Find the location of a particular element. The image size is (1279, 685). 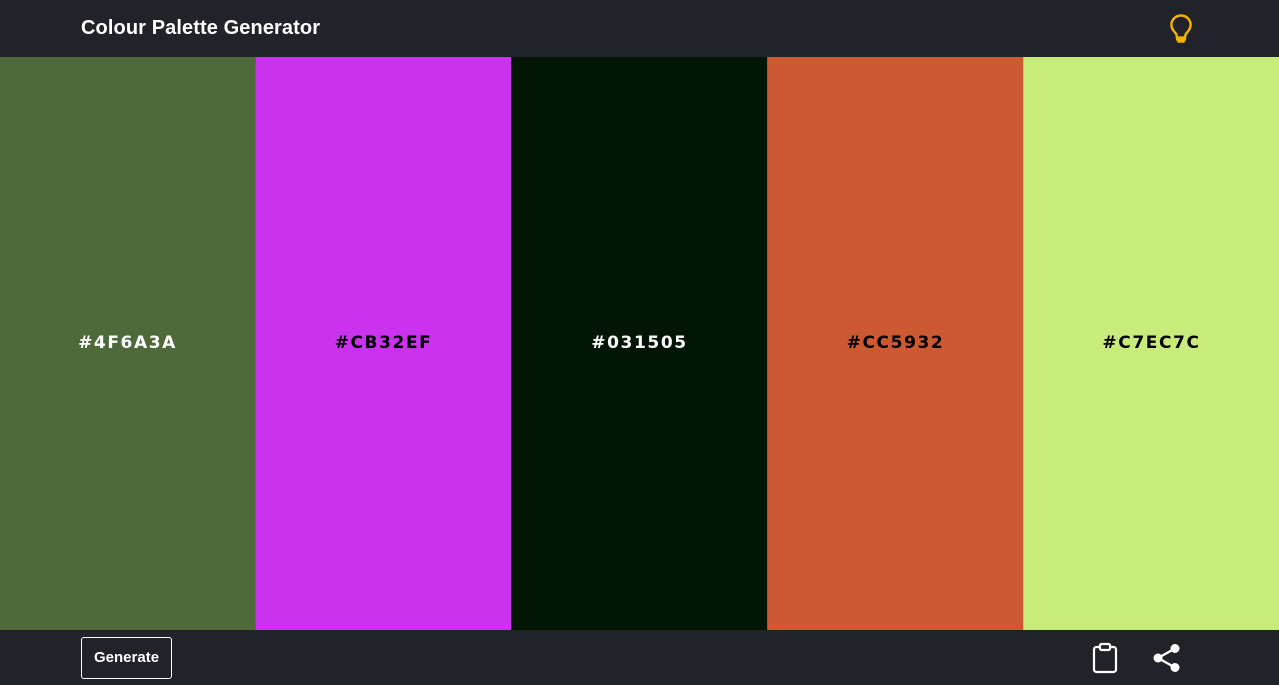

hex-code-label: #CB32EF is located at coordinates (383, 342).